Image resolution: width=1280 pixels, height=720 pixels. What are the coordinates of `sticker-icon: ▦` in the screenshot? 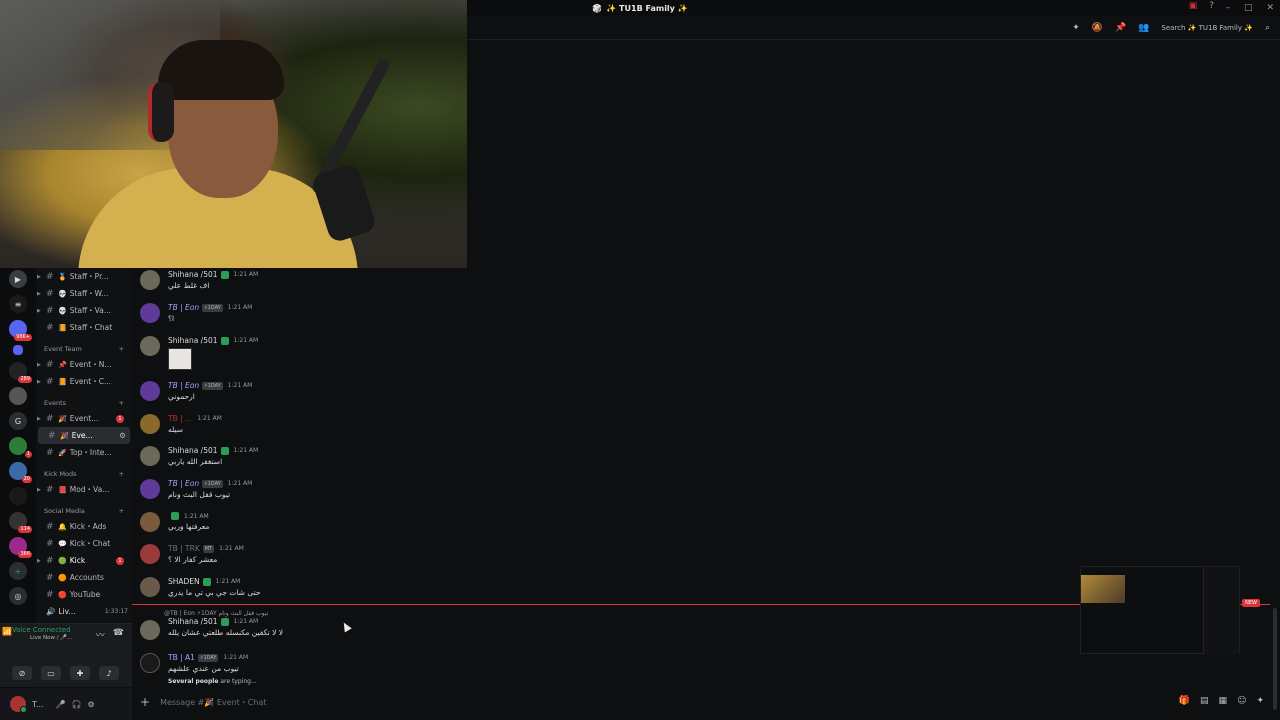 It's located at (1223, 701).